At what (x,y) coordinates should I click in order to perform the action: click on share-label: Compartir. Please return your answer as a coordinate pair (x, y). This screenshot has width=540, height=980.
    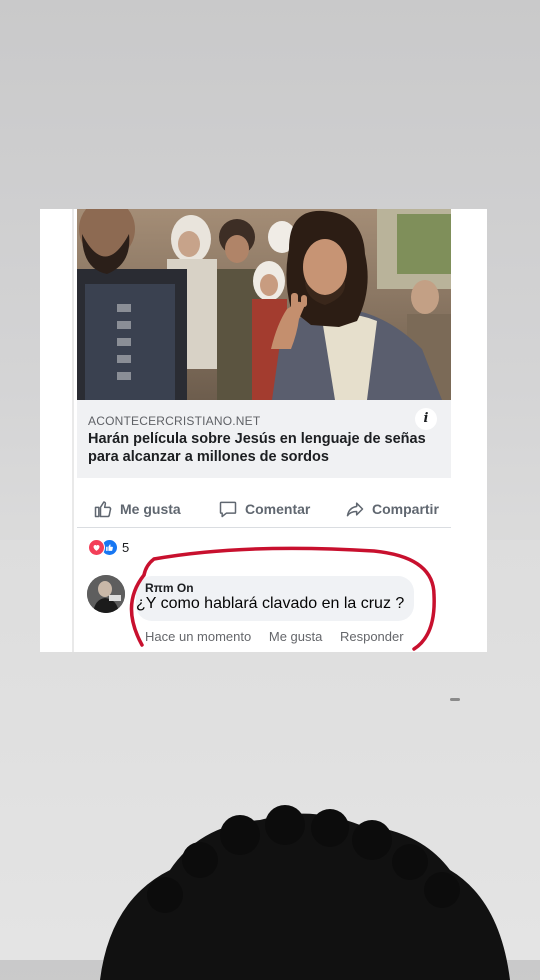
    Looking at the image, I should click on (405, 509).